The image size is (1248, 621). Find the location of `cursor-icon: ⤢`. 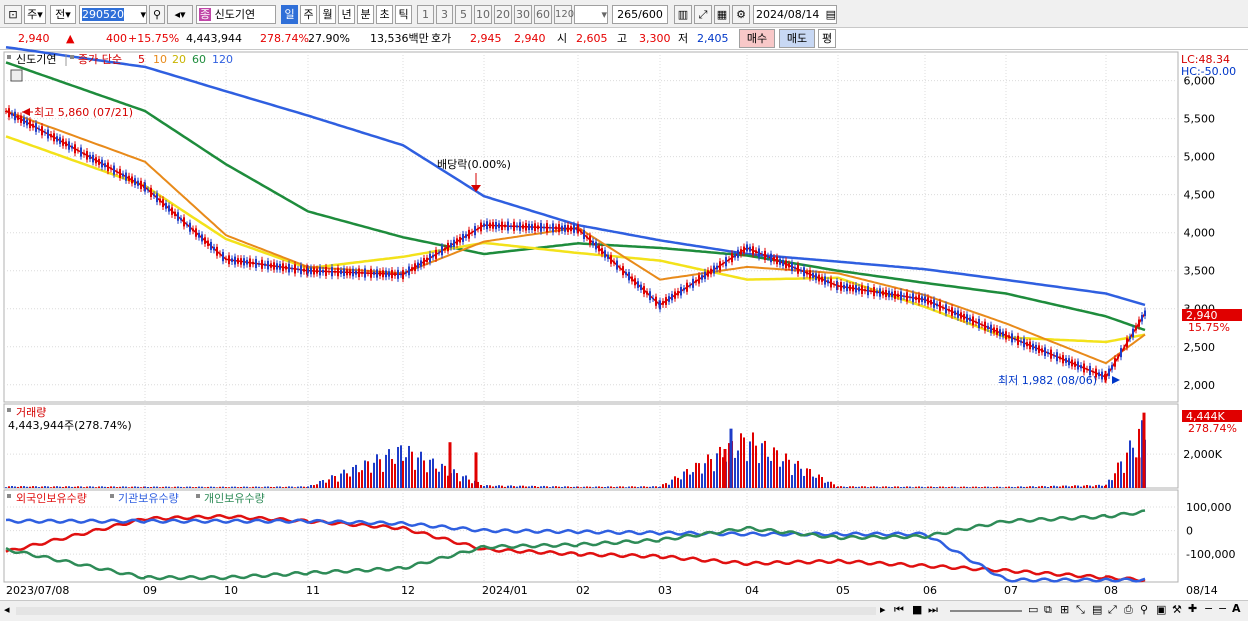

cursor-icon: ⤢ is located at coordinates (1112, 610).